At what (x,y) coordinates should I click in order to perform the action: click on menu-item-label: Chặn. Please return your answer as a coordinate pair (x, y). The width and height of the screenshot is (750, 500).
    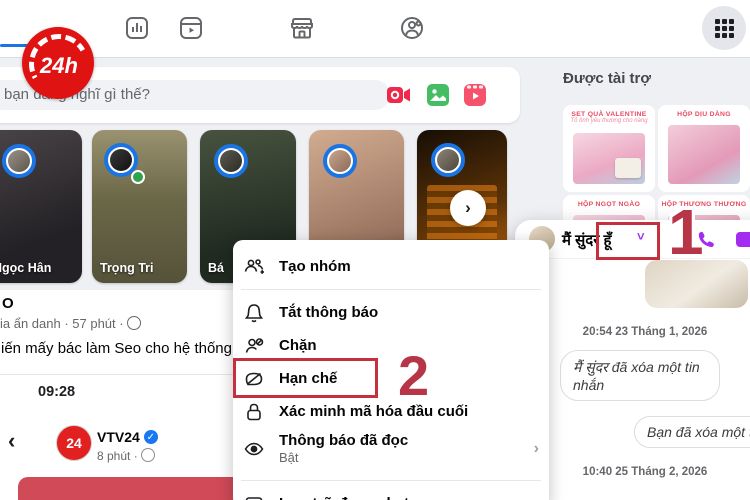
    Looking at the image, I should click on (298, 345).